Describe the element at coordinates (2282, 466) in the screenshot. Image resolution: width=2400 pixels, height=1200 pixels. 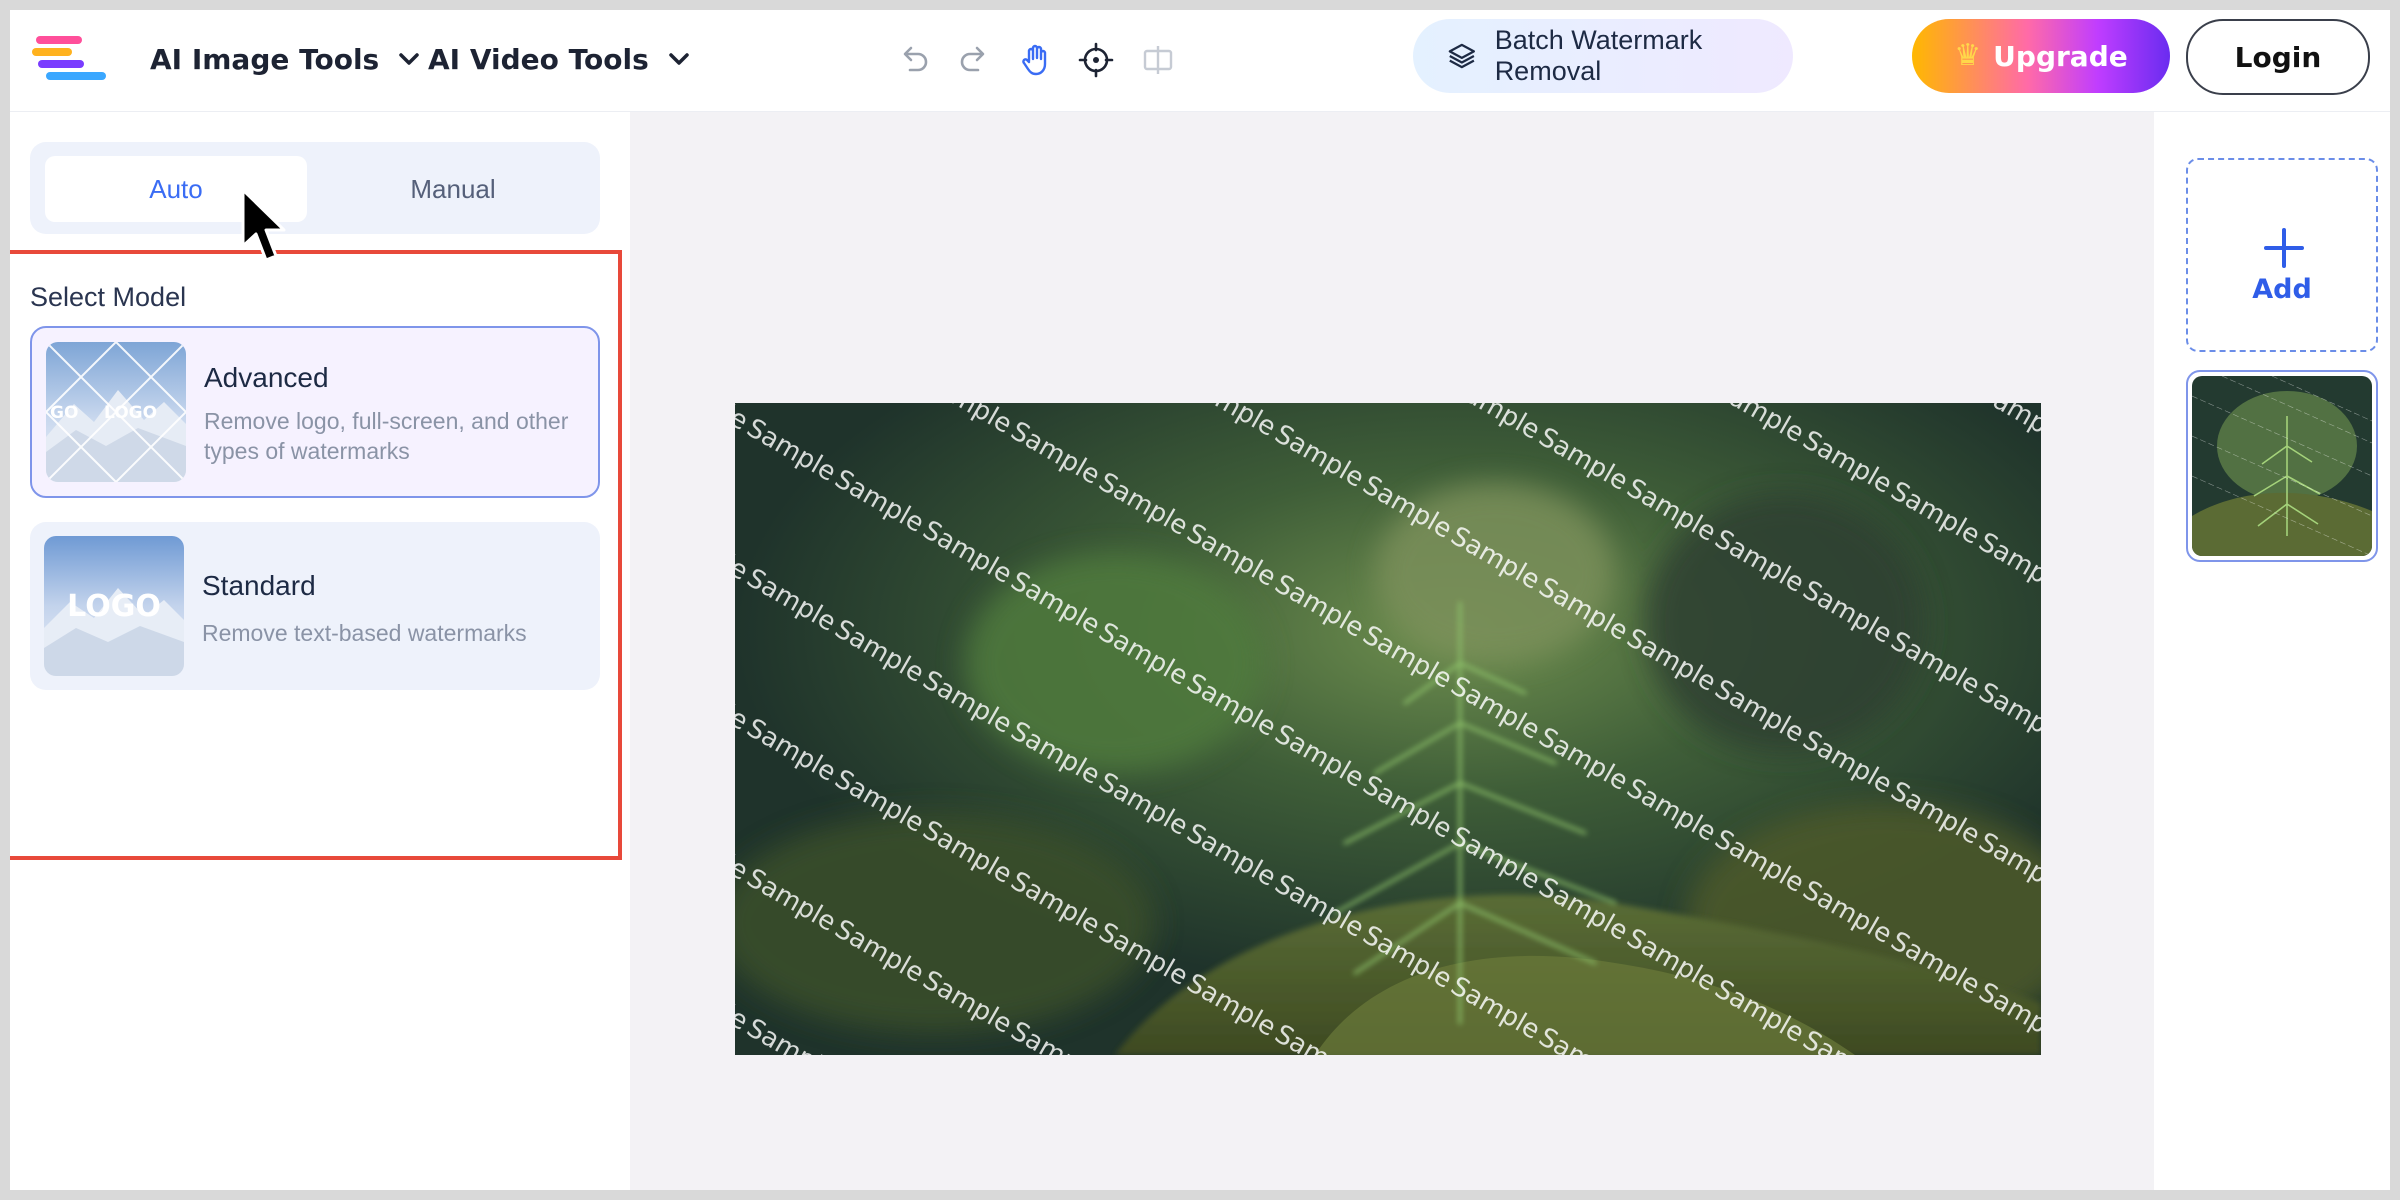
I see `image-thumbnail` at that location.